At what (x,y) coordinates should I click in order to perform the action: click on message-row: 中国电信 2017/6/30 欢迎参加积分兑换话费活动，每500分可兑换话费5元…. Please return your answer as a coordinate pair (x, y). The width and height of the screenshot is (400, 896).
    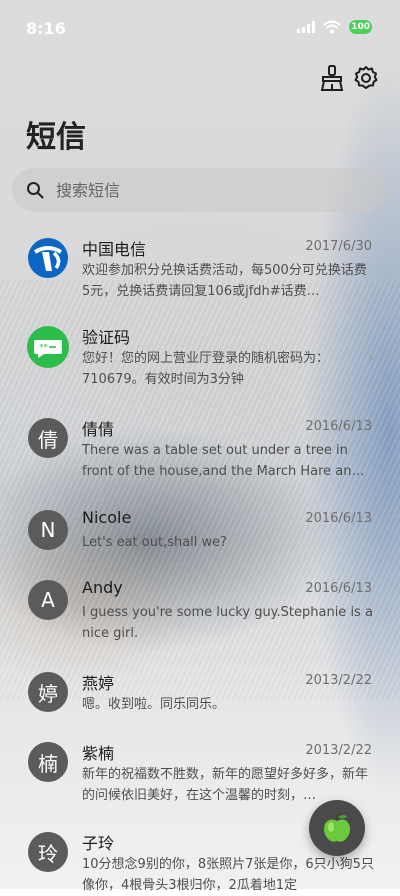
    Looking at the image, I should click on (200, 272).